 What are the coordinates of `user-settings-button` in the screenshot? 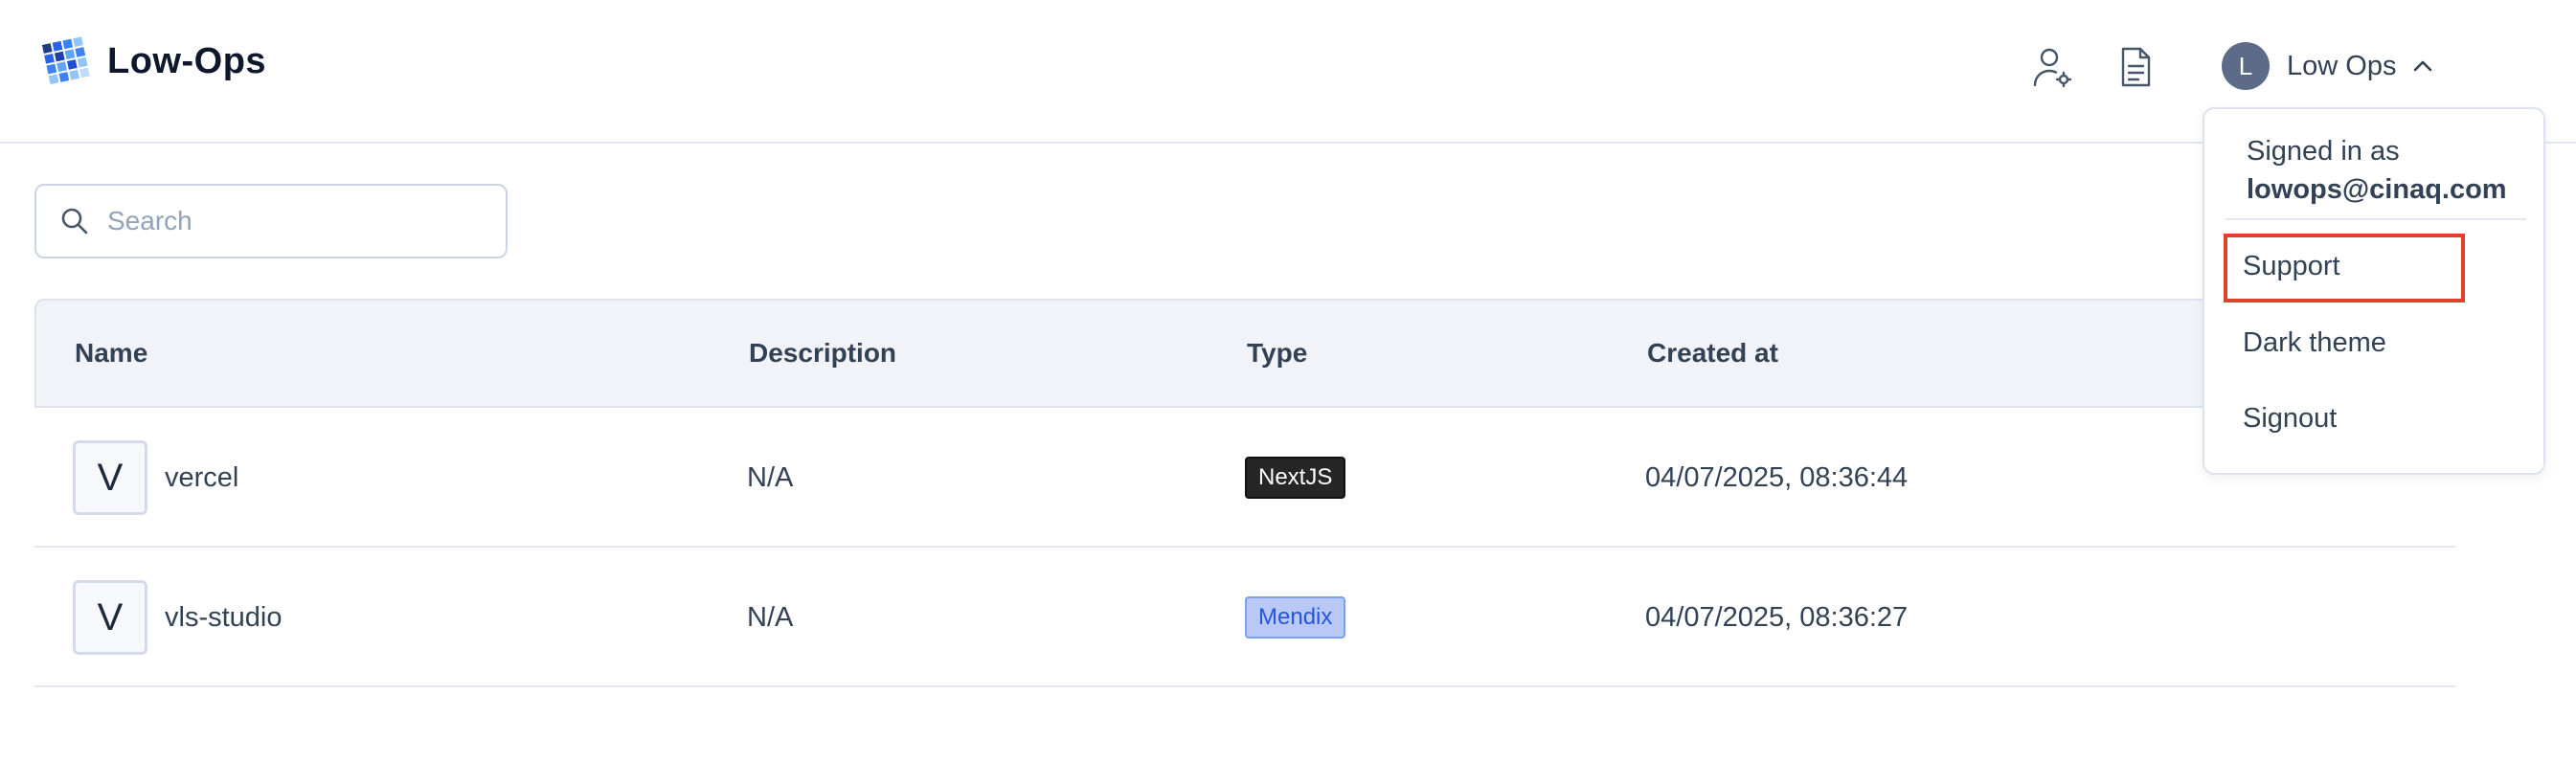 It's located at (2051, 67).